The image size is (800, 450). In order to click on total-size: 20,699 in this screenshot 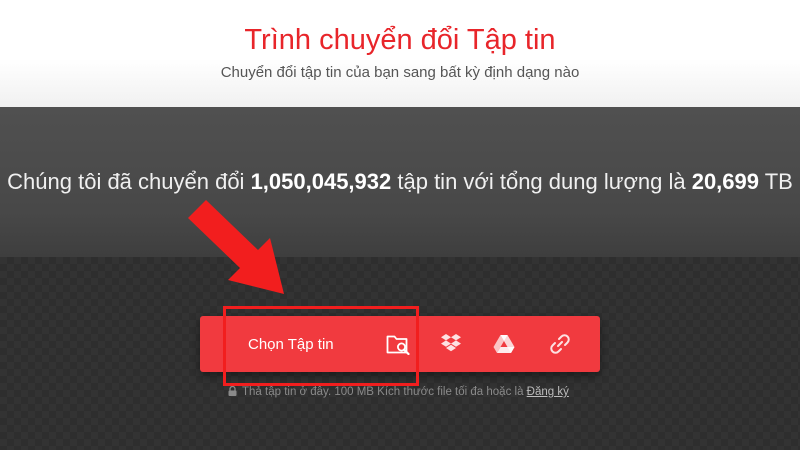, I will do `click(725, 181)`.